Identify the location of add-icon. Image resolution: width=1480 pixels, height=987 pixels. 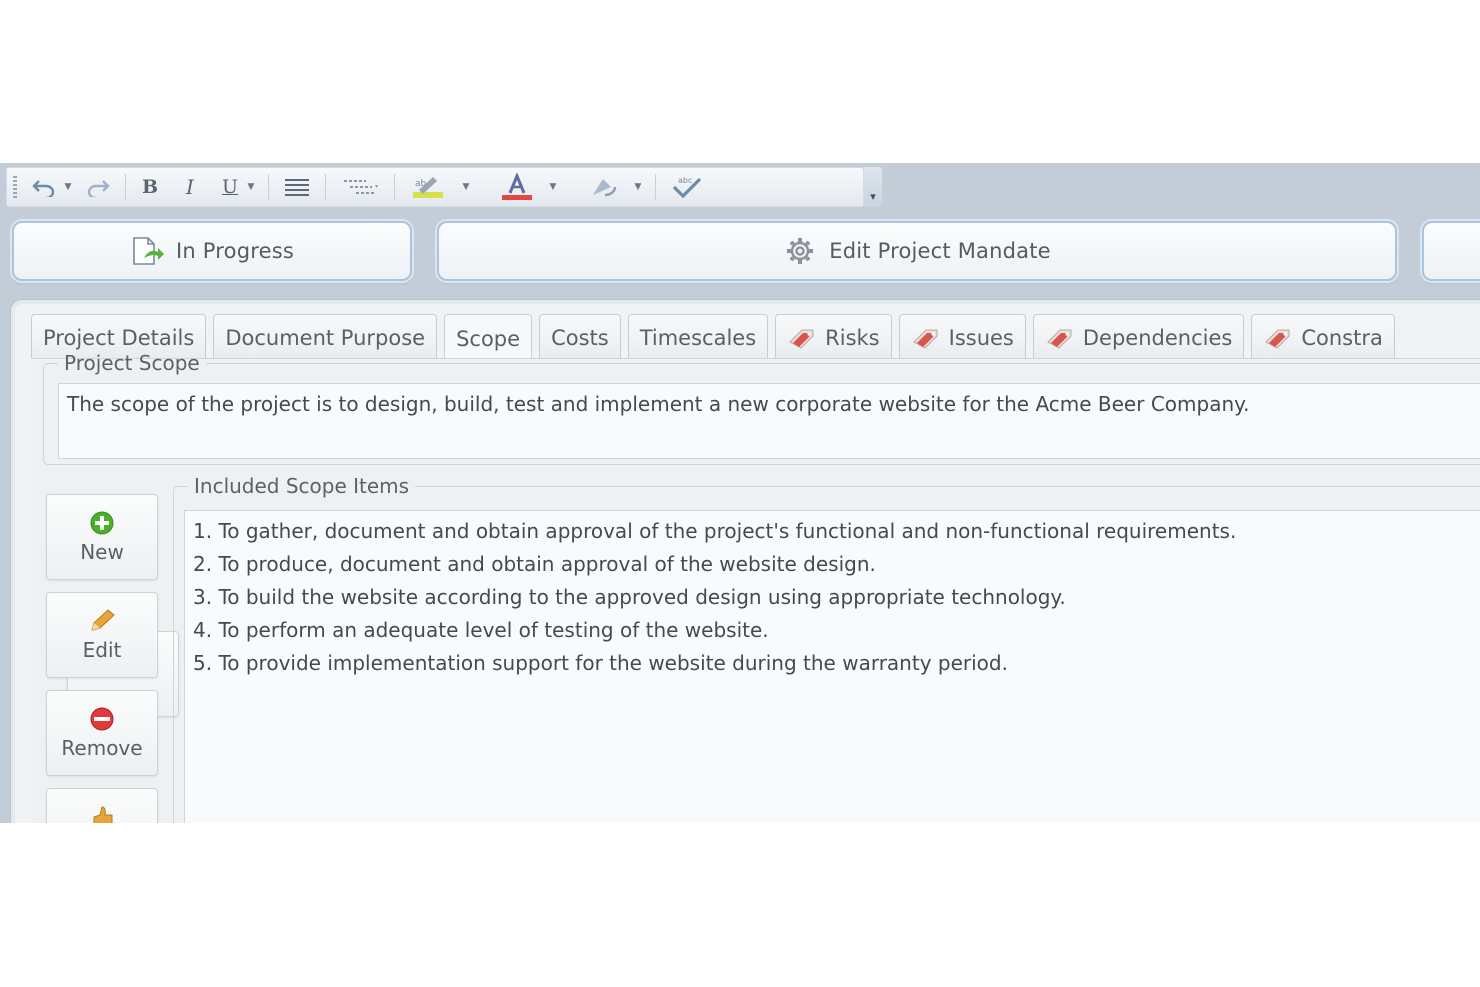
(102, 523).